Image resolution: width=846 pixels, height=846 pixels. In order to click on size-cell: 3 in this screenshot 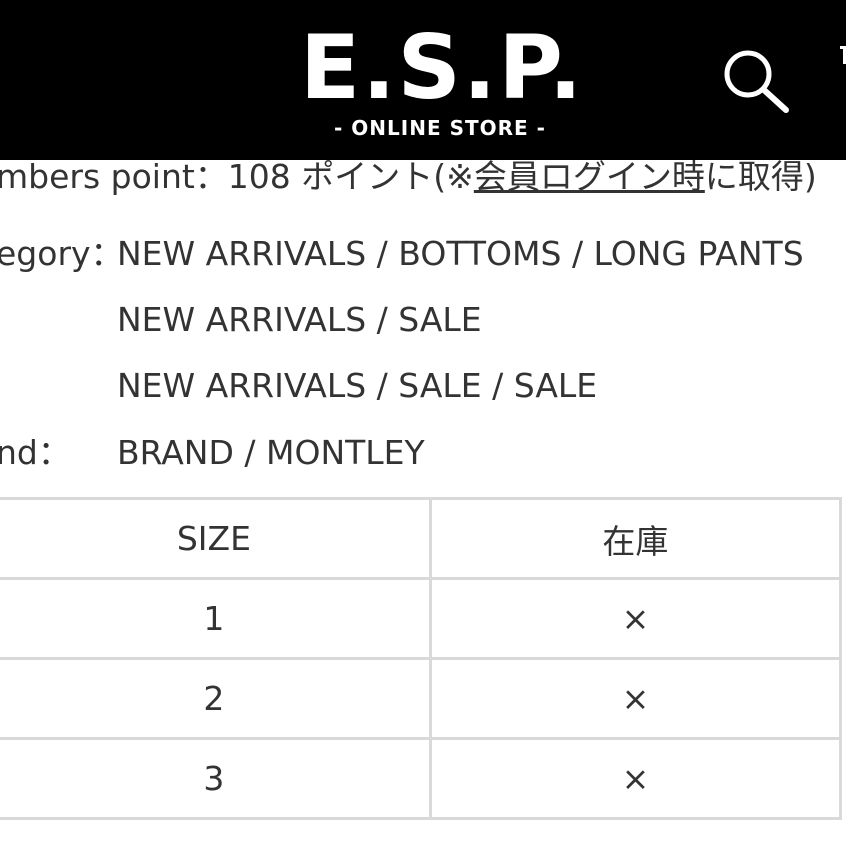, I will do `click(216, 778)`.